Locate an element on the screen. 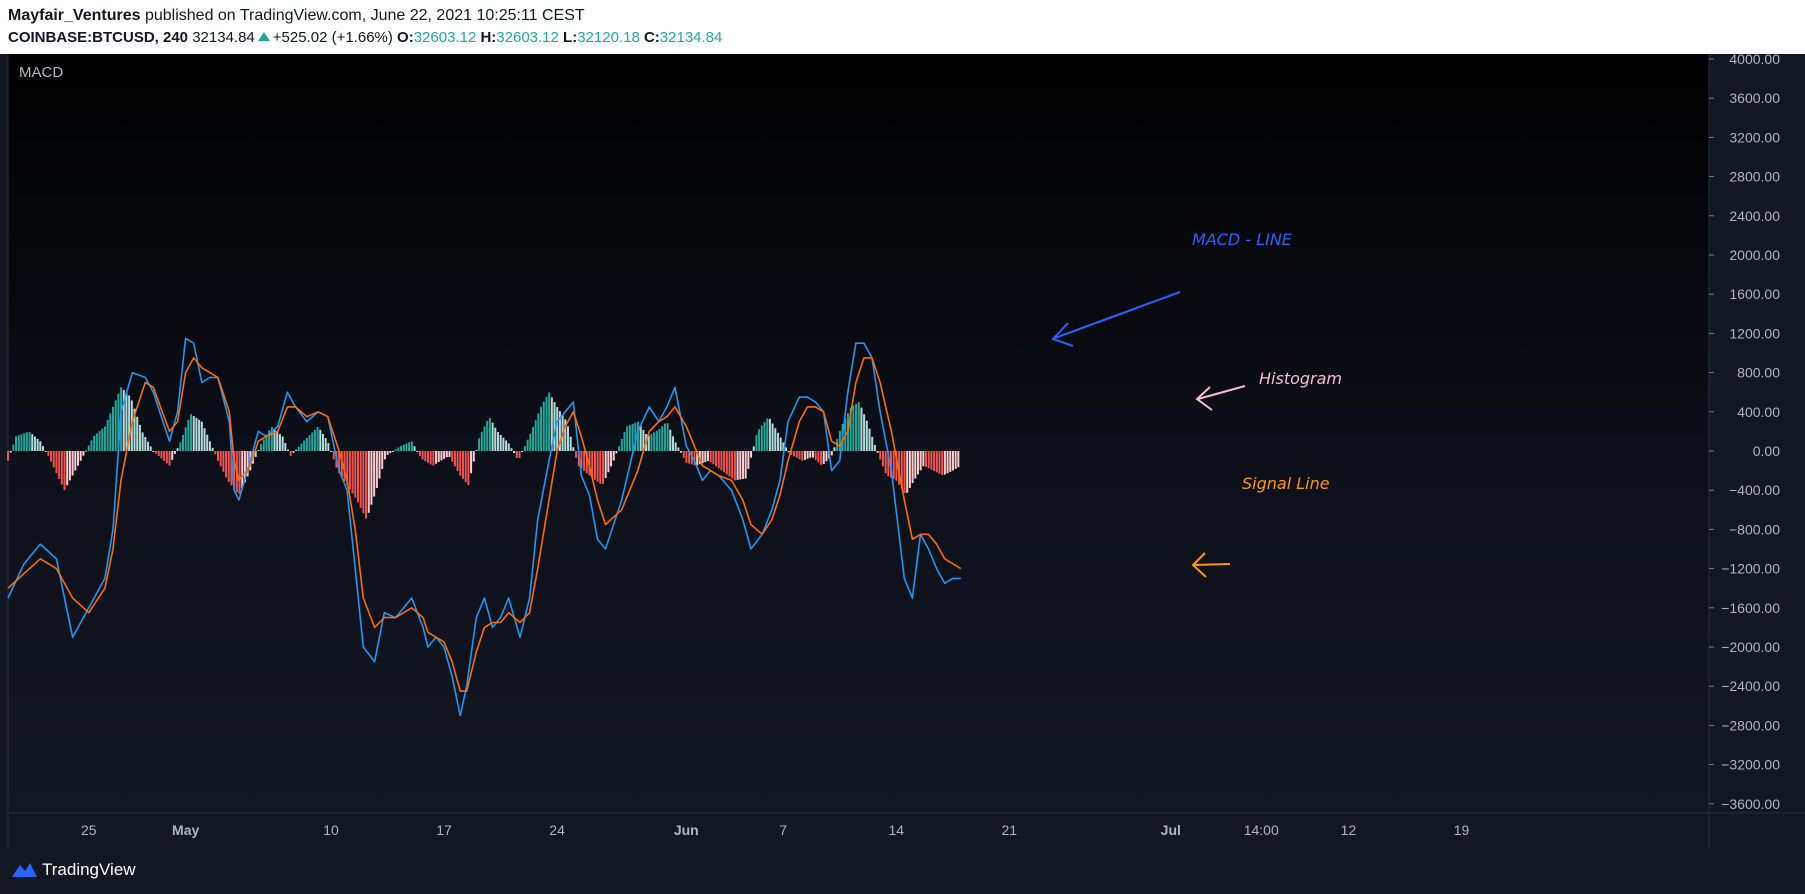  y-tick-label: −3600.00 is located at coordinates (1750, 804).